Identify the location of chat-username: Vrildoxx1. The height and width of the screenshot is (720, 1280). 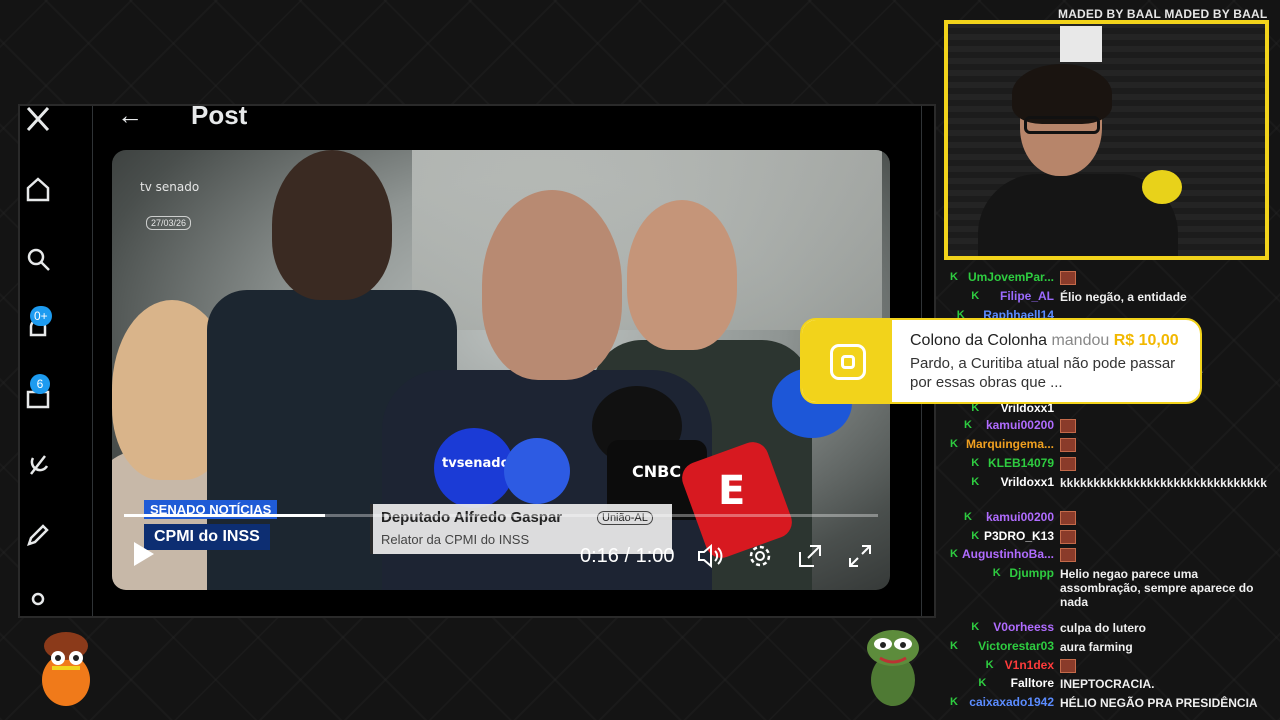
(1027, 482).